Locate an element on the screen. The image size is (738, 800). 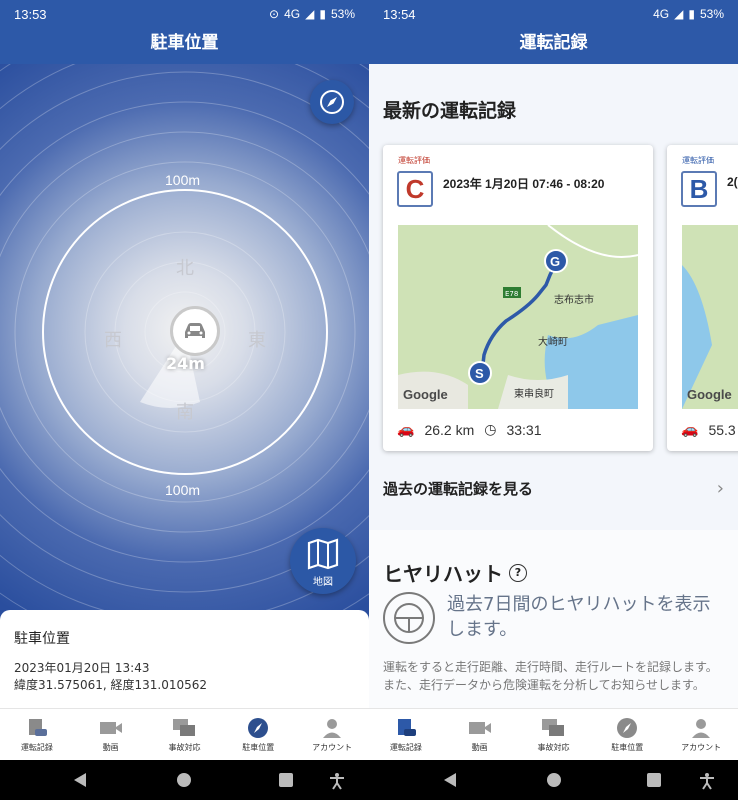
page-title: 運転記録 is located at coordinates (553, 43).